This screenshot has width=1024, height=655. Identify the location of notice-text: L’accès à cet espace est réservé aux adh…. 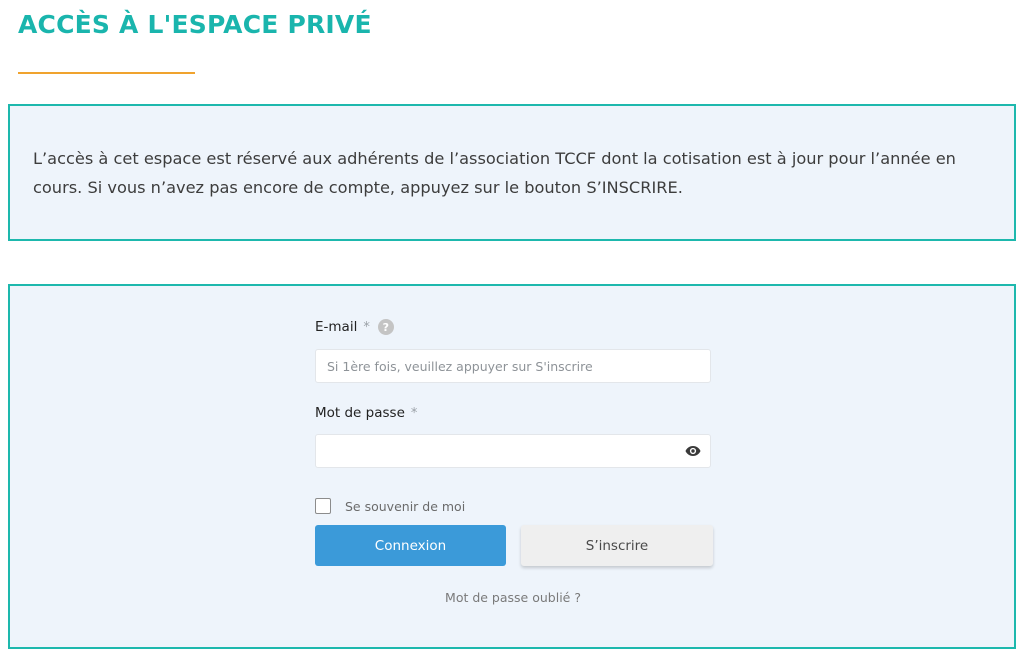
(494, 173).